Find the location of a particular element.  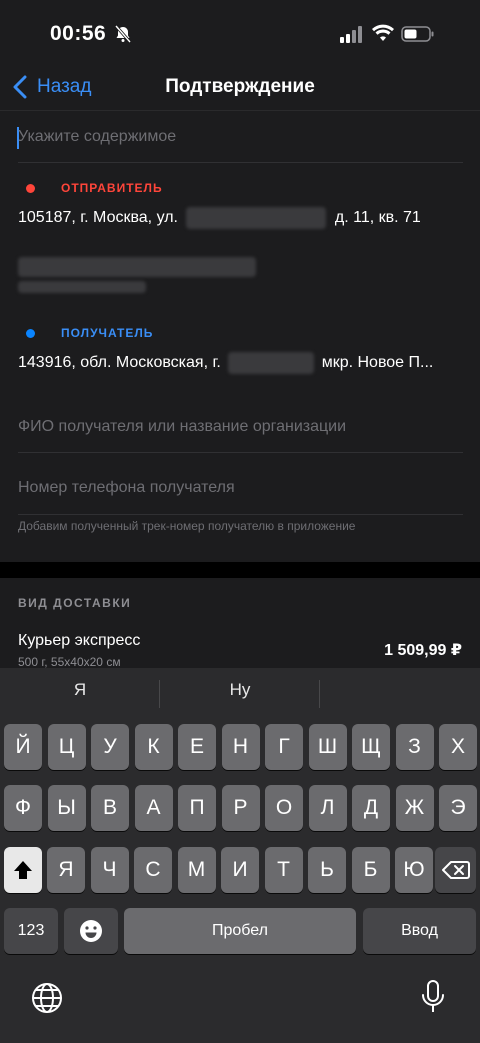

status-time: 00:56 is located at coordinates (78, 33).